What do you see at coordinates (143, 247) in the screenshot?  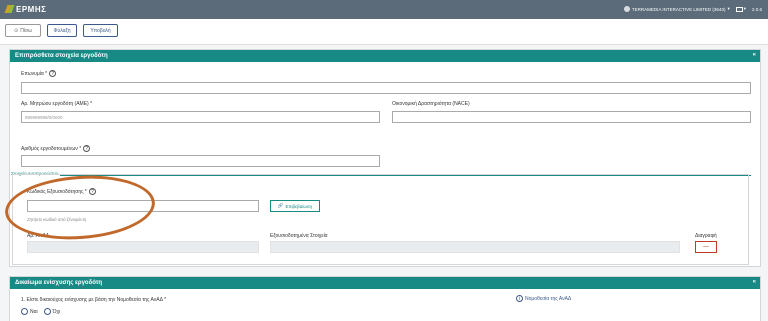 I see `ata-readonly-field` at bounding box center [143, 247].